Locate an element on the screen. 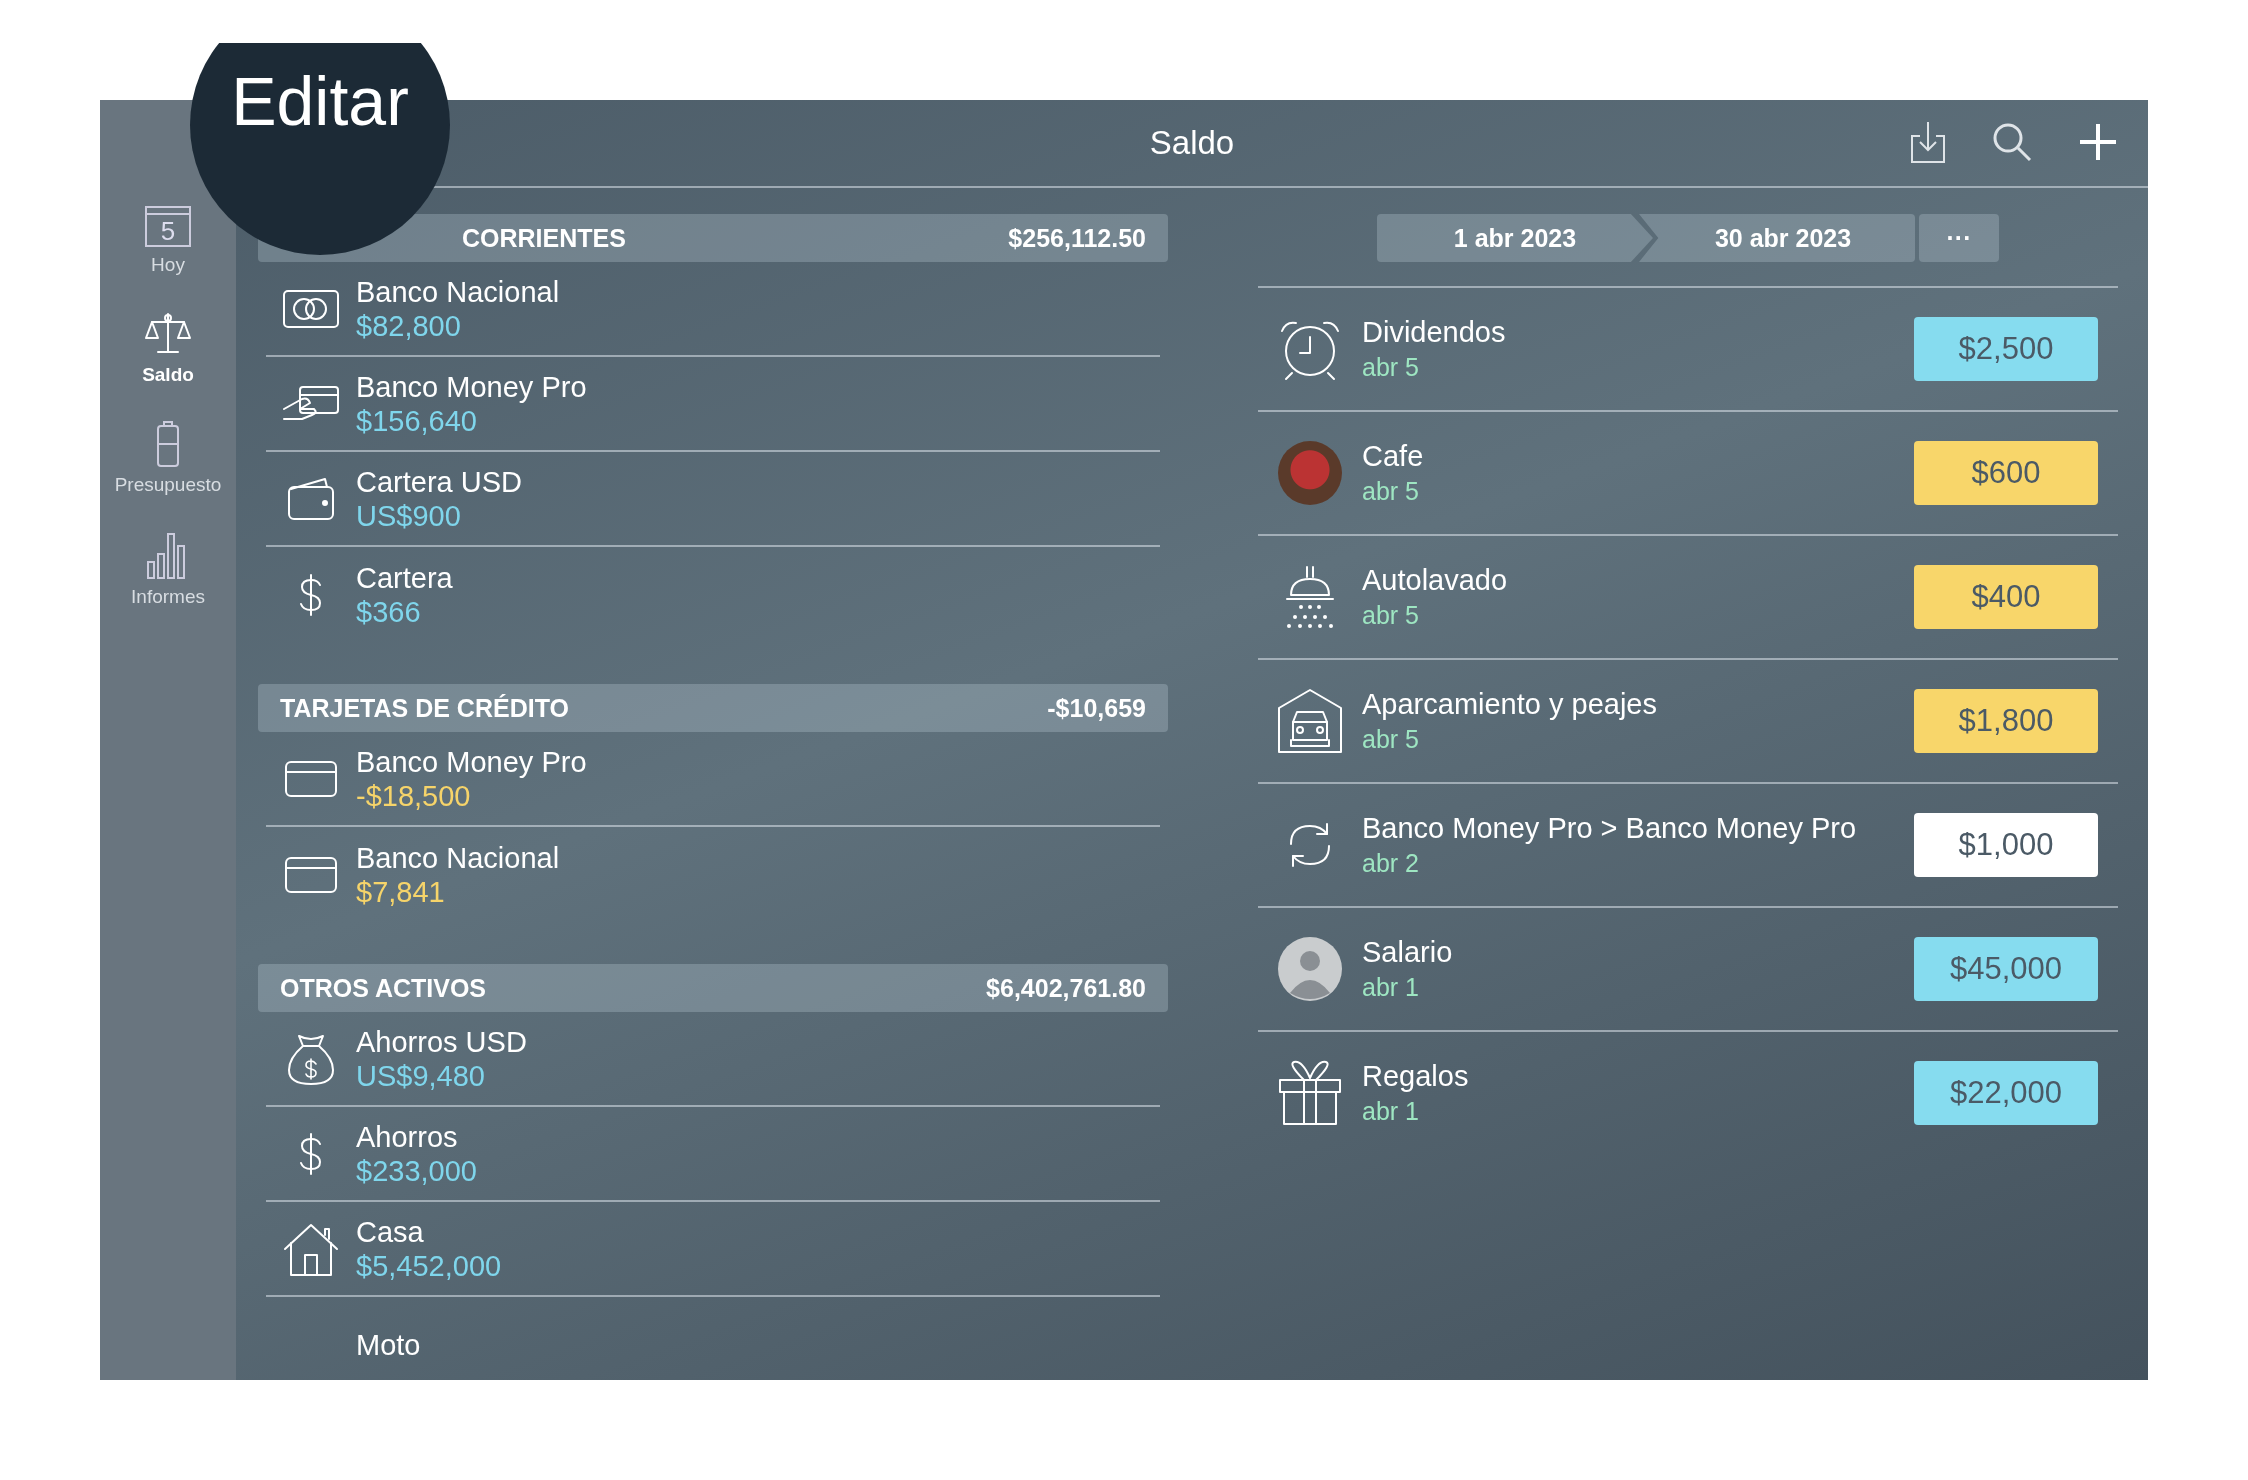 Image resolution: width=2248 pixels, height=1480 pixels. account-balance: US$900 is located at coordinates (408, 515).